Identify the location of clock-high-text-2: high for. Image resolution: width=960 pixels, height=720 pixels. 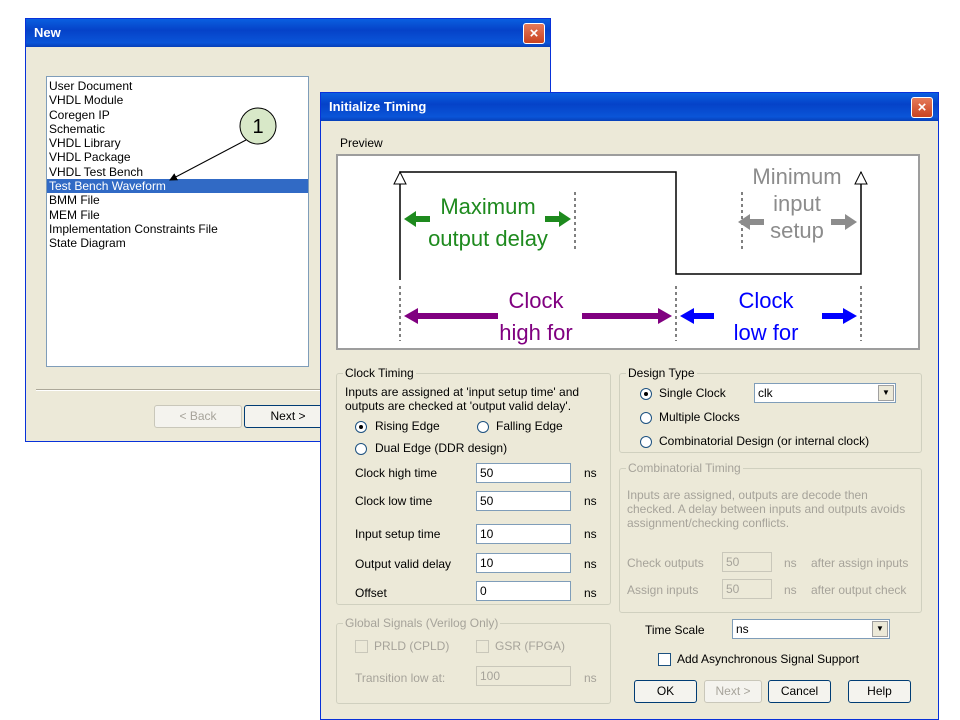
(535, 332).